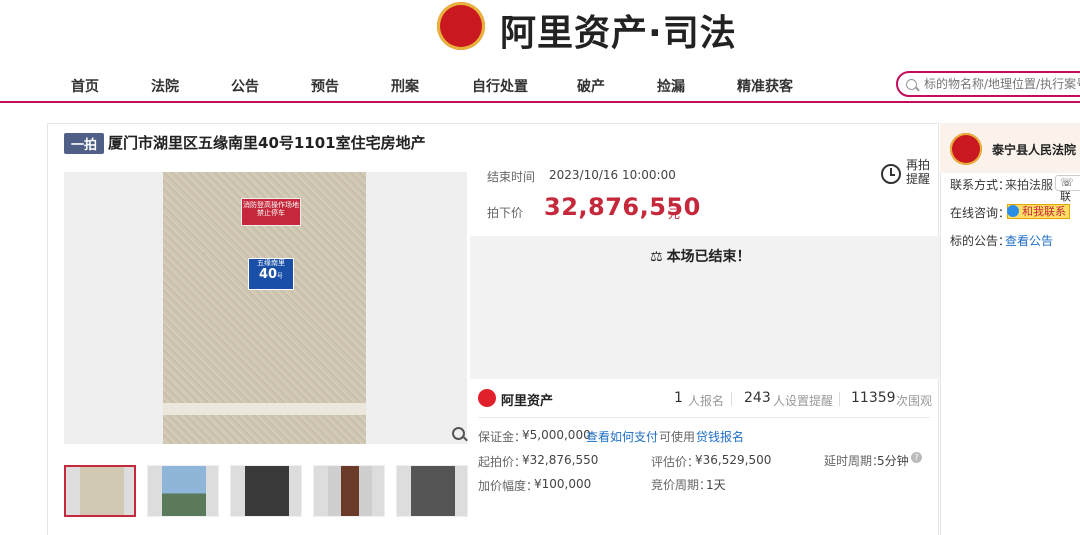 The image size is (1080, 535). Describe the element at coordinates (622, 436) in the screenshot. I see `how-to-pay-link: 查看如何支付` at that location.